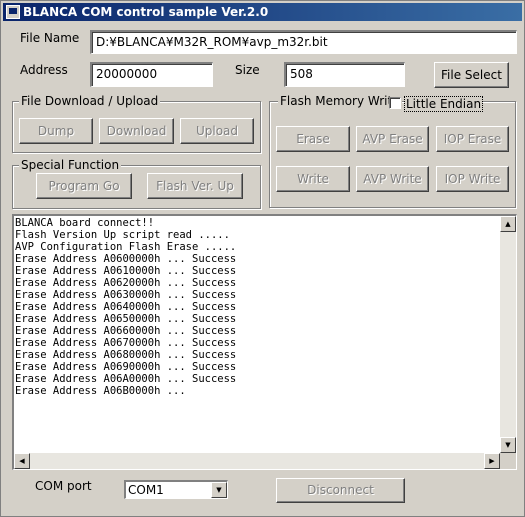  What do you see at coordinates (508, 334) in the screenshot?
I see `vertical-scrollbar: ▲ ▼` at bounding box center [508, 334].